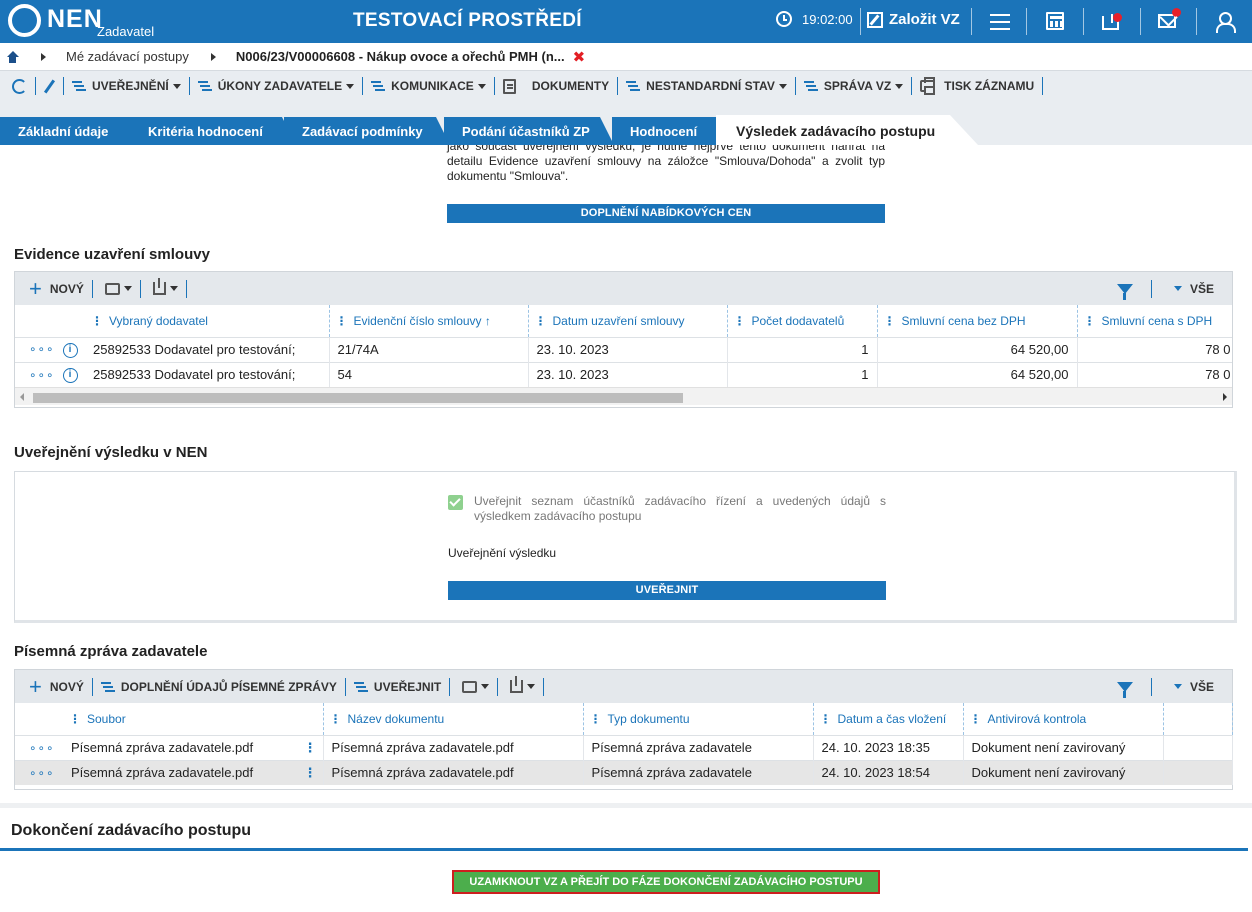 This screenshot has width=1252, height=912. What do you see at coordinates (487, 320) in the screenshot?
I see `sort-ascending-icon: ↑` at bounding box center [487, 320].